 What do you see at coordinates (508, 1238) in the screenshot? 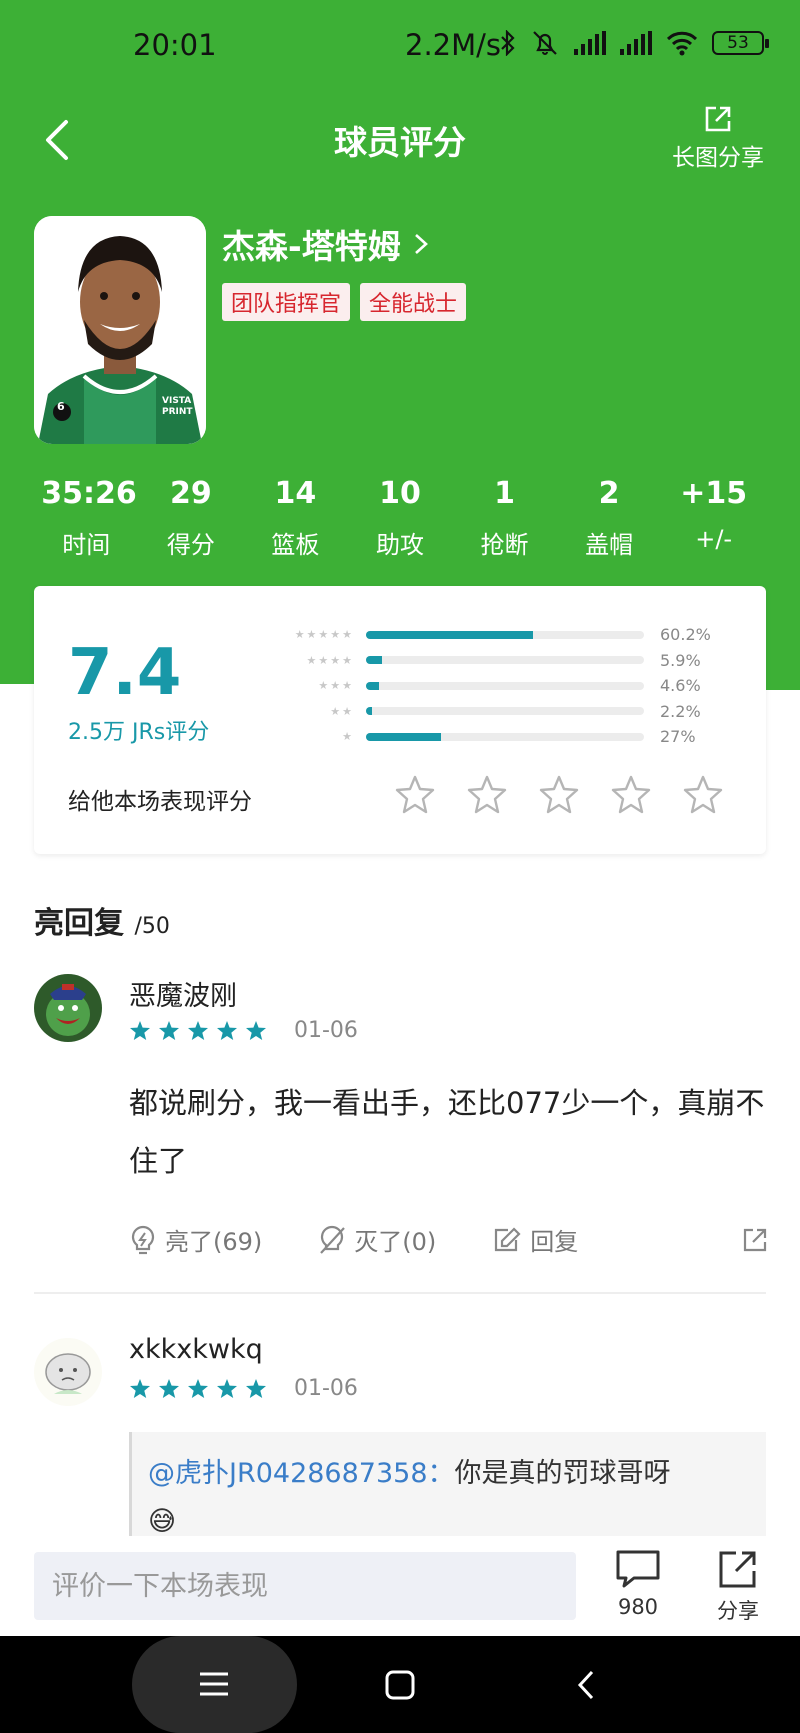
I see `edit-icon` at bounding box center [508, 1238].